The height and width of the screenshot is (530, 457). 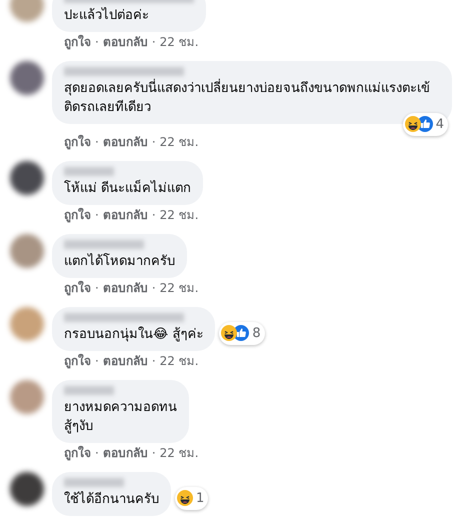 I want to click on comment-text: โห้แม่ ดีนะแม็คไม่แตก, so click(x=128, y=188).